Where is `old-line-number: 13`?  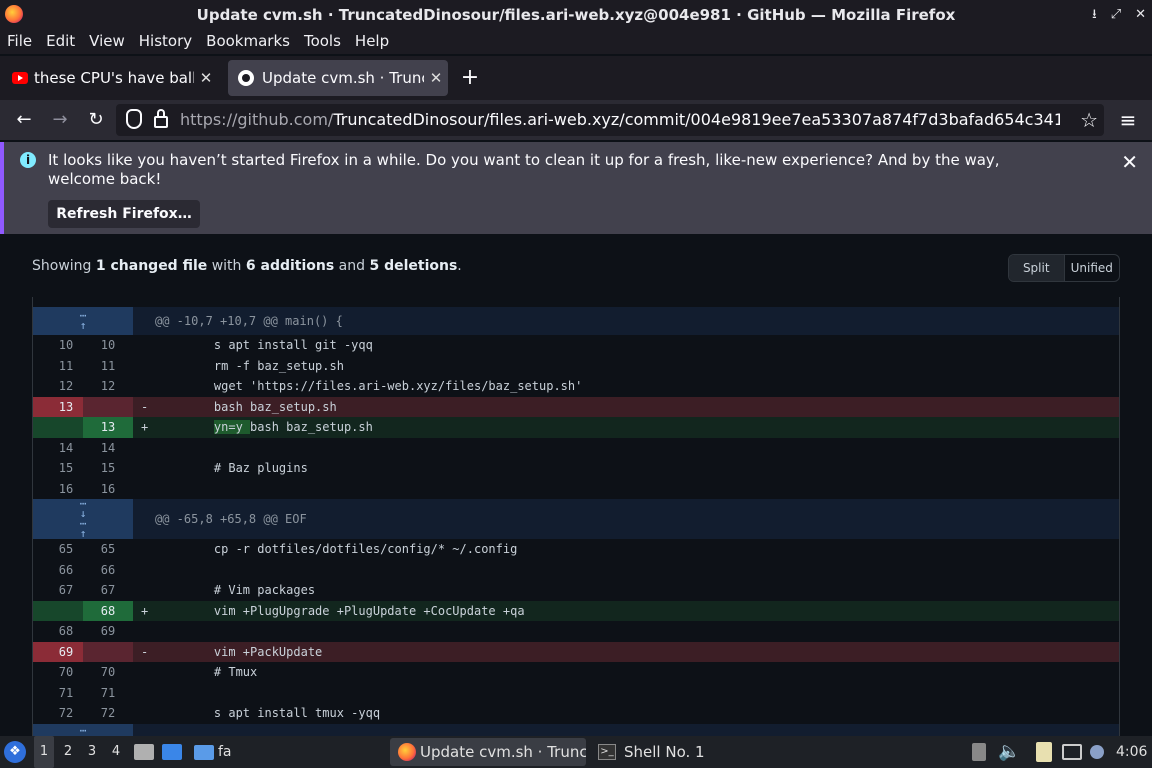 old-line-number: 13 is located at coordinates (58, 406).